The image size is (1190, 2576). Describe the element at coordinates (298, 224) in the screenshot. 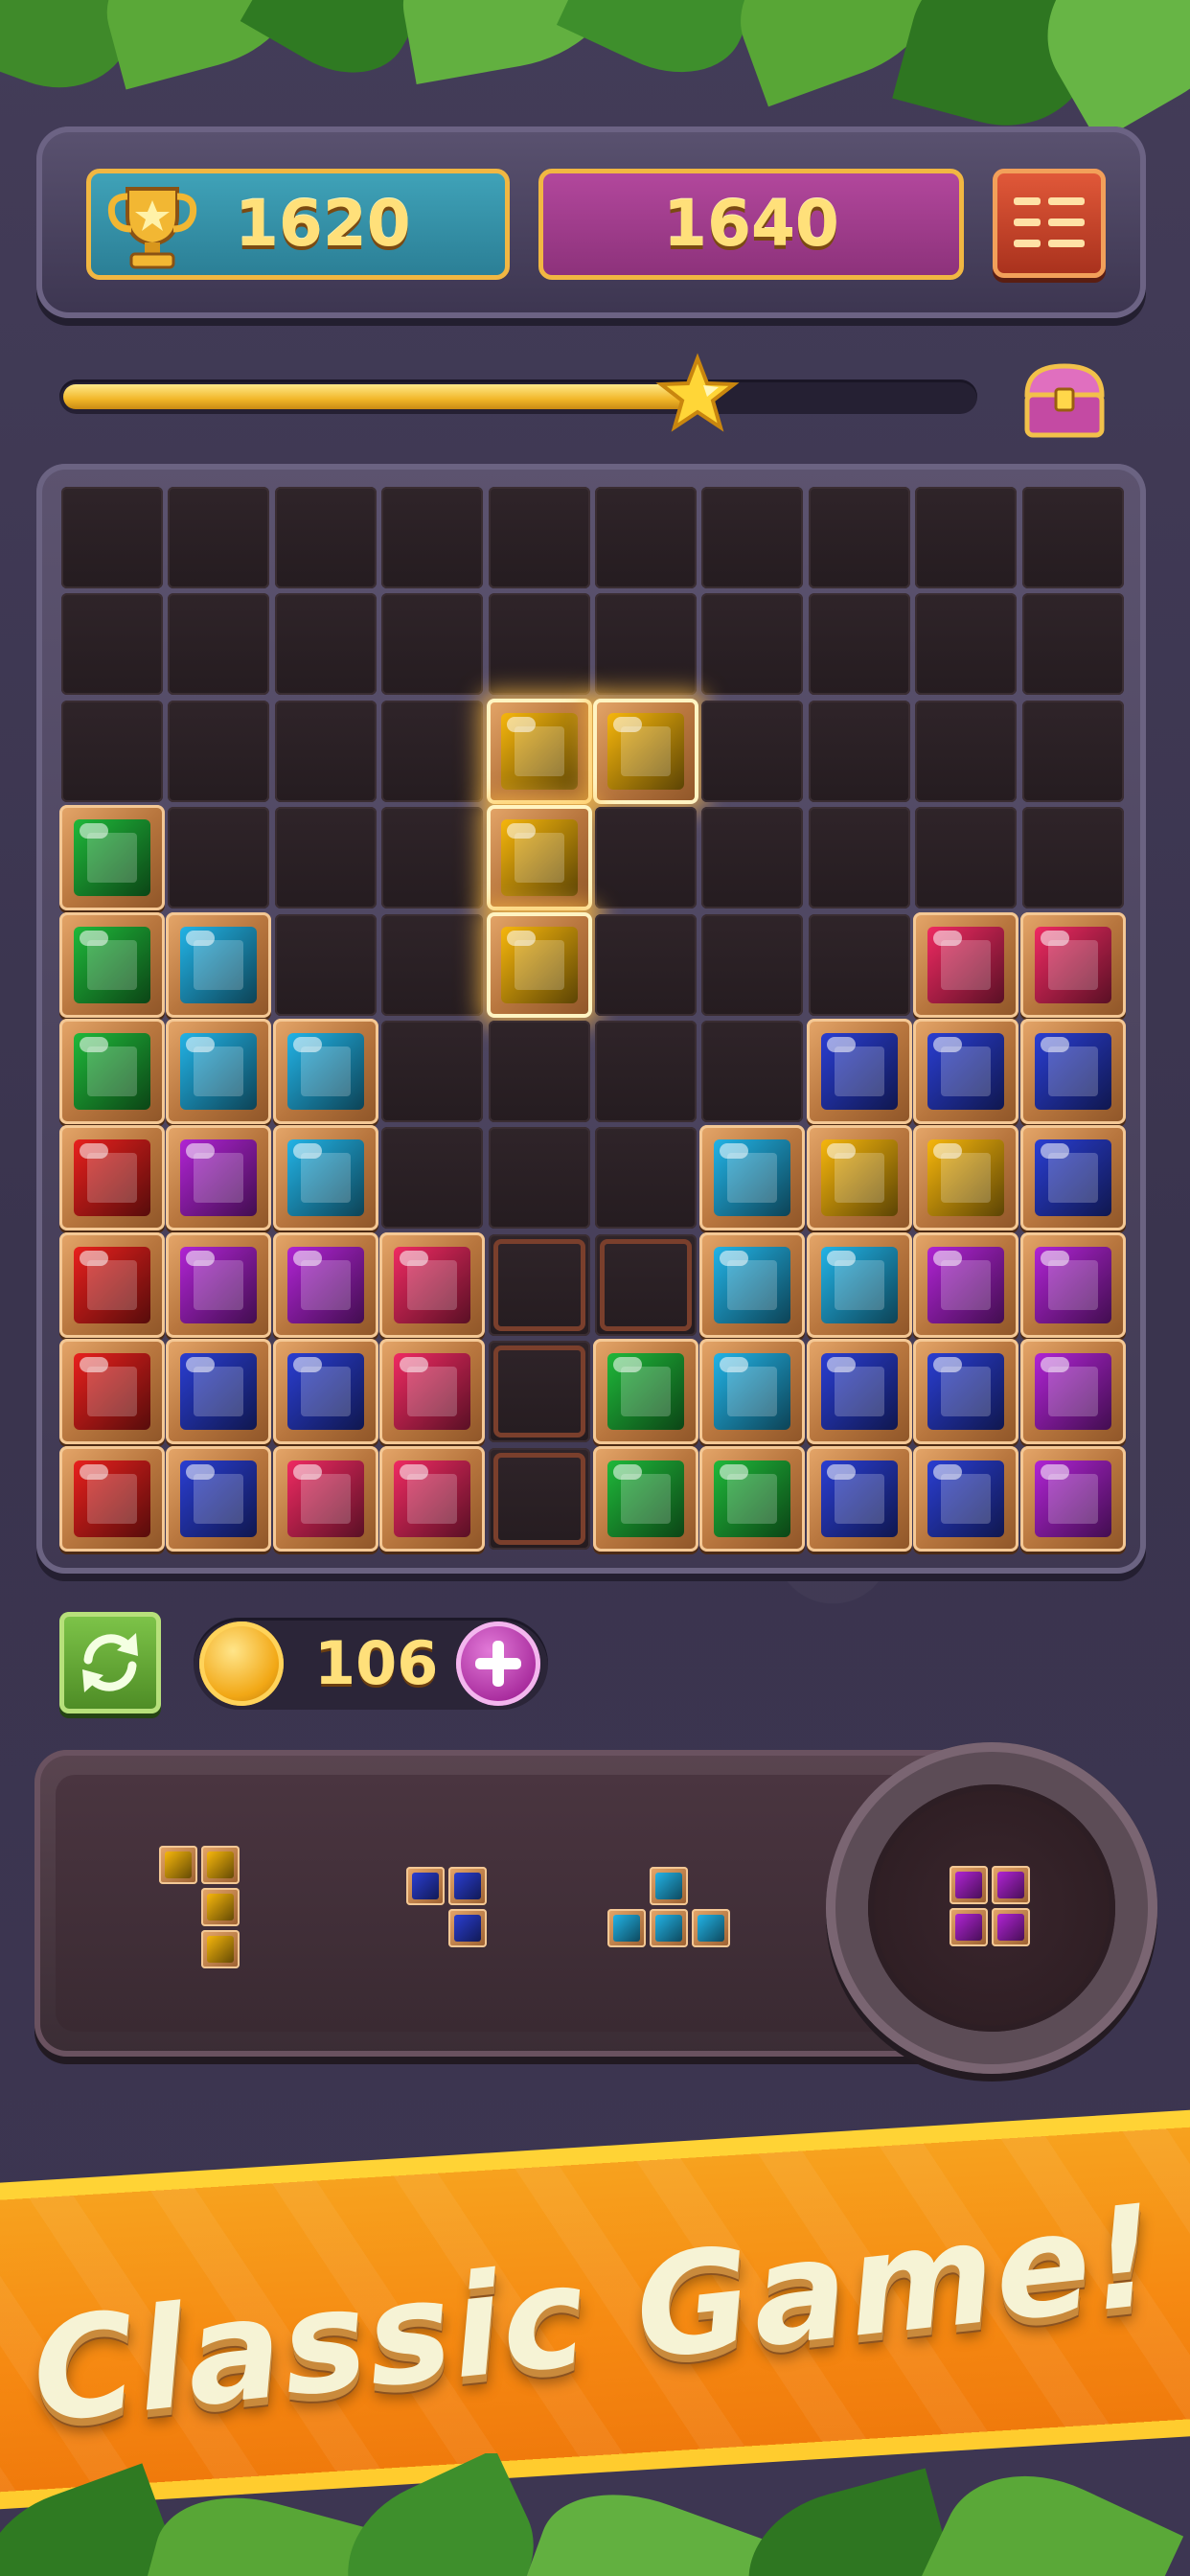

I see `best-score-box: 1620` at that location.